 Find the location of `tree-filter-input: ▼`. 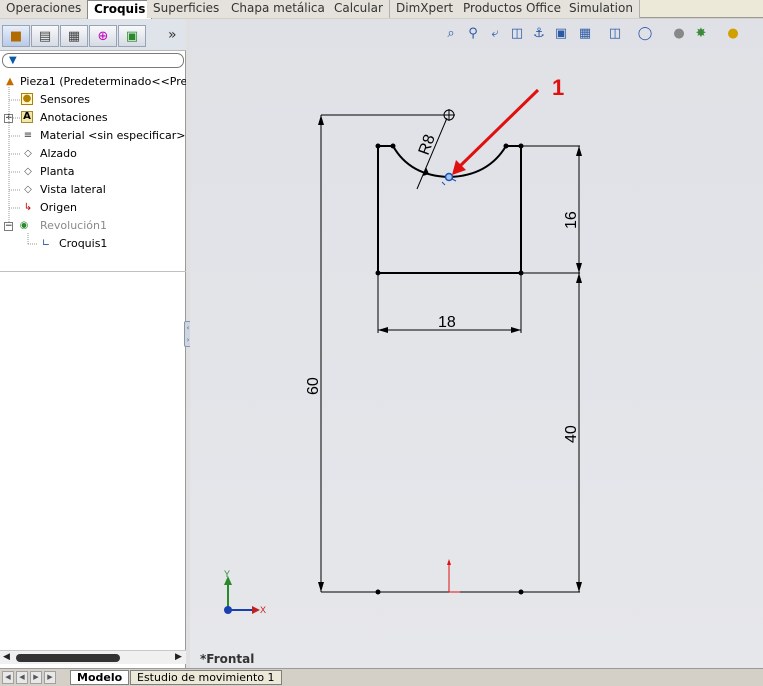

tree-filter-input: ▼ is located at coordinates (93, 60).